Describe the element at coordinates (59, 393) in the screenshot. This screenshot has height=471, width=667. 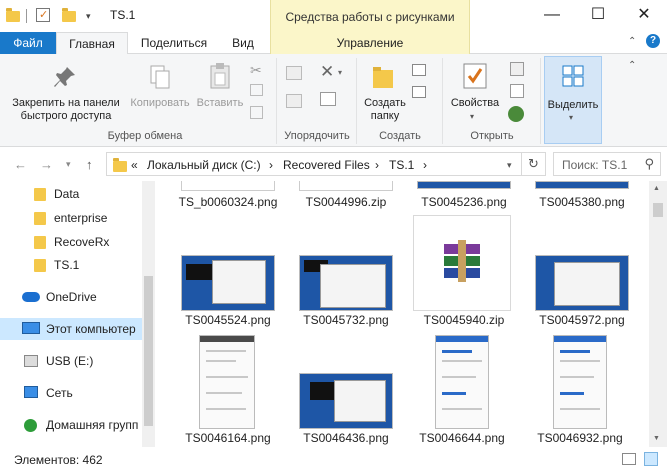
I see `nav-item-label: Сеть` at that location.